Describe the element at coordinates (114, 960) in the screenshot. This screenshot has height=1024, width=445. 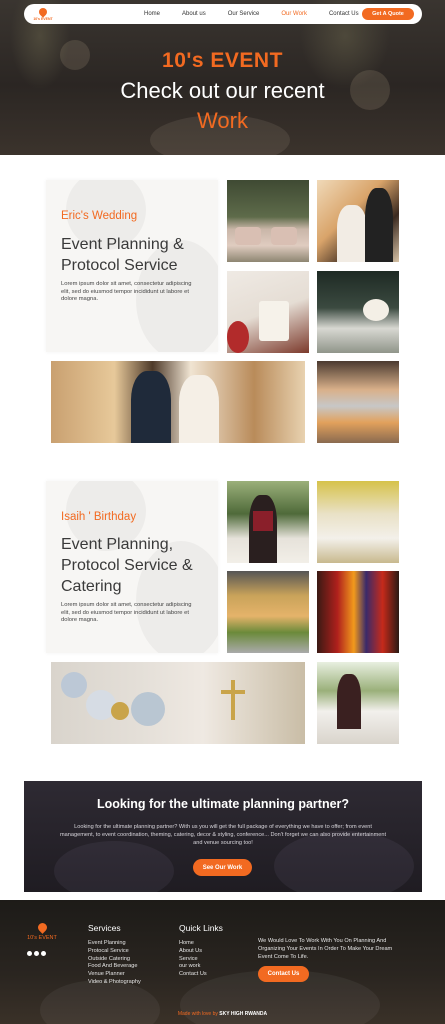
I see `footer-service-item: Outside Catering` at that location.